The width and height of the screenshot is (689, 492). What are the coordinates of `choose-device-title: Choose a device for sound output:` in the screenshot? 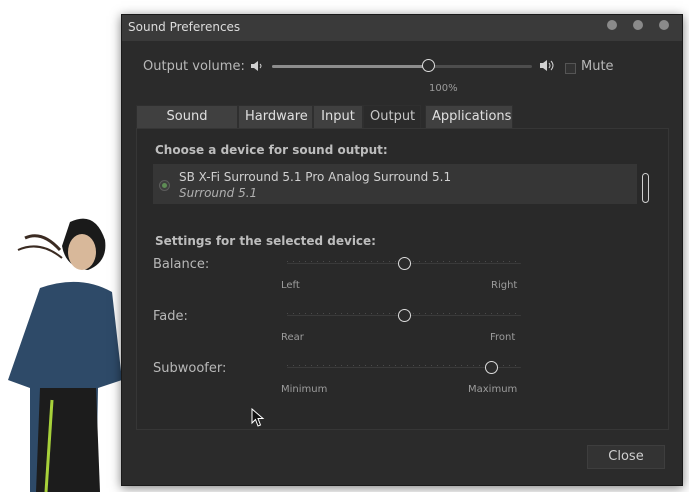 It's located at (271, 150).